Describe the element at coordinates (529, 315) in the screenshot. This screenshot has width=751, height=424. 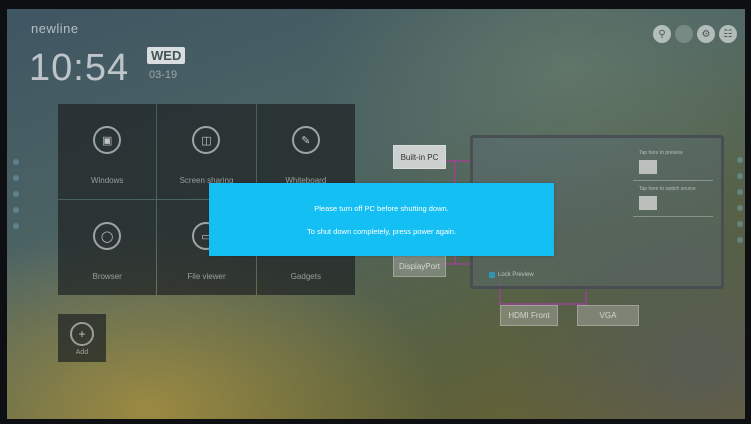
I see `source-hdmi-front-button: HDMI Front` at that location.